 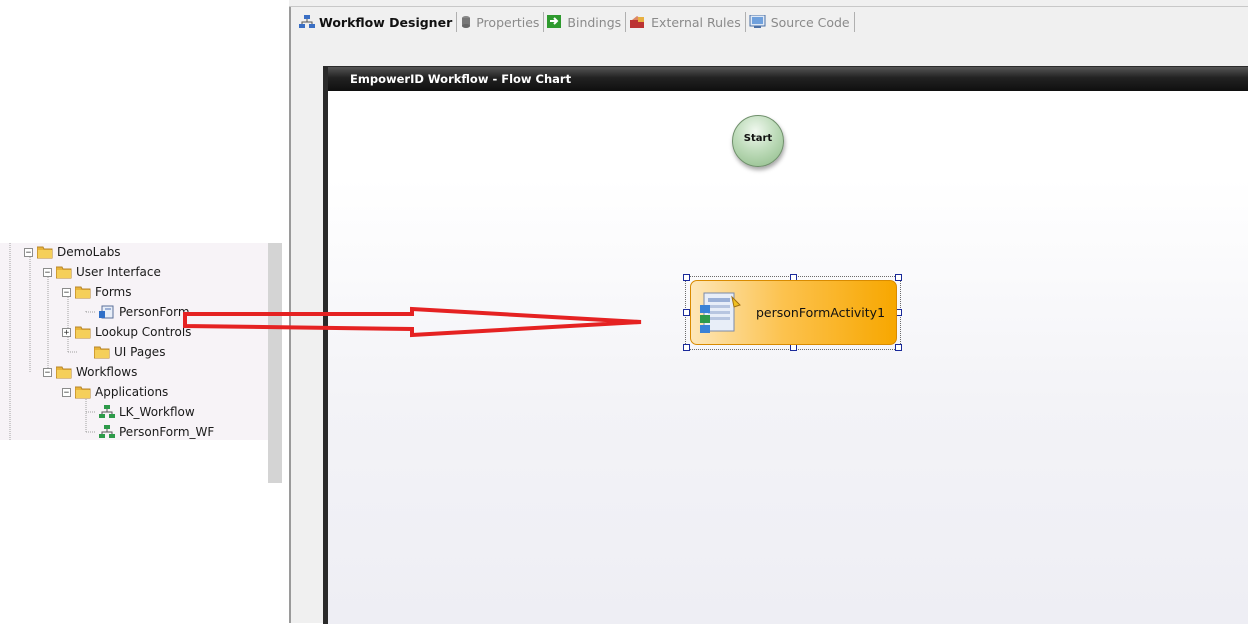 I want to click on tree-item: − Forms, so click(x=96, y=292).